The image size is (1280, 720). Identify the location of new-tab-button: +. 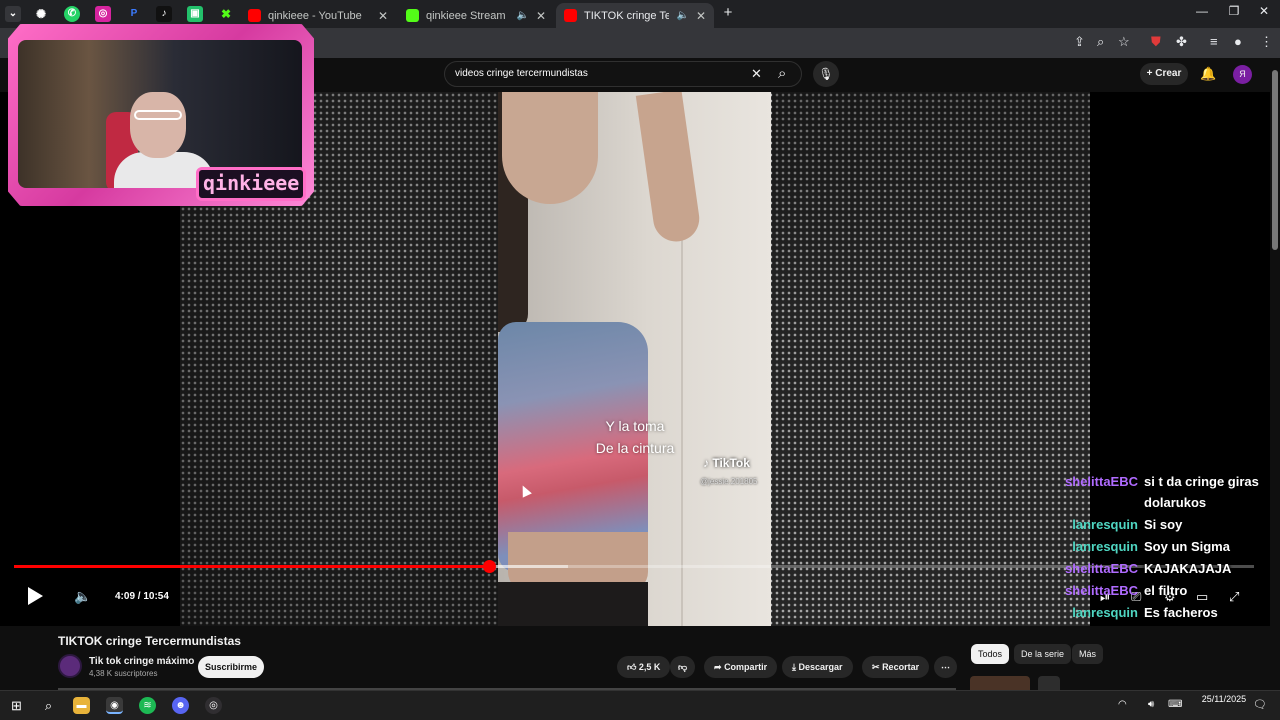
(728, 14).